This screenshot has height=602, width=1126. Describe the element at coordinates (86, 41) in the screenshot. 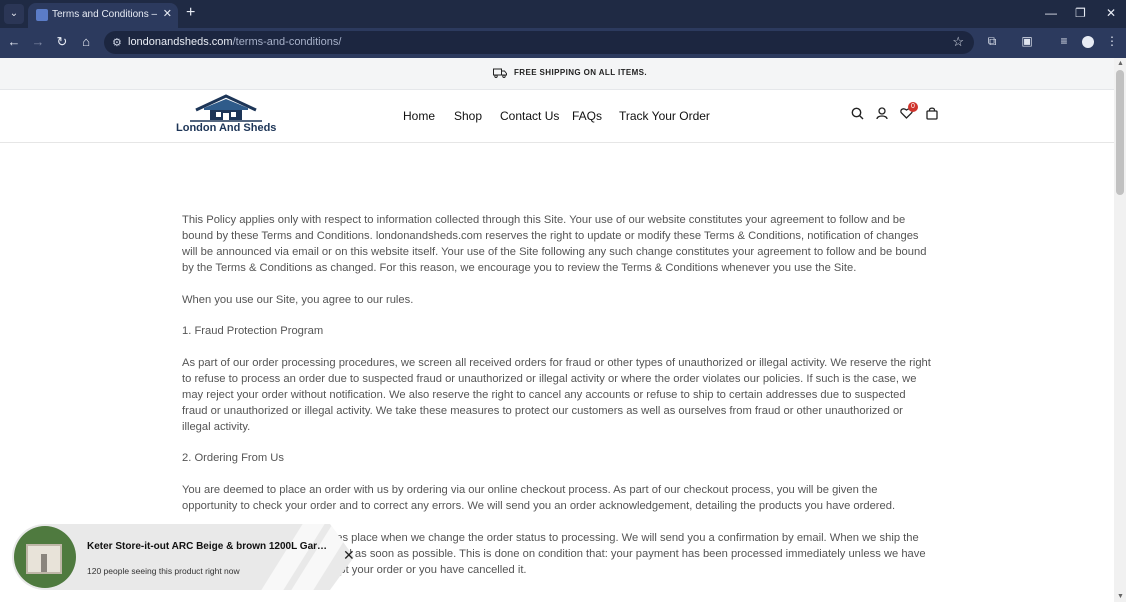

I see `home-icon: ⌂` at that location.